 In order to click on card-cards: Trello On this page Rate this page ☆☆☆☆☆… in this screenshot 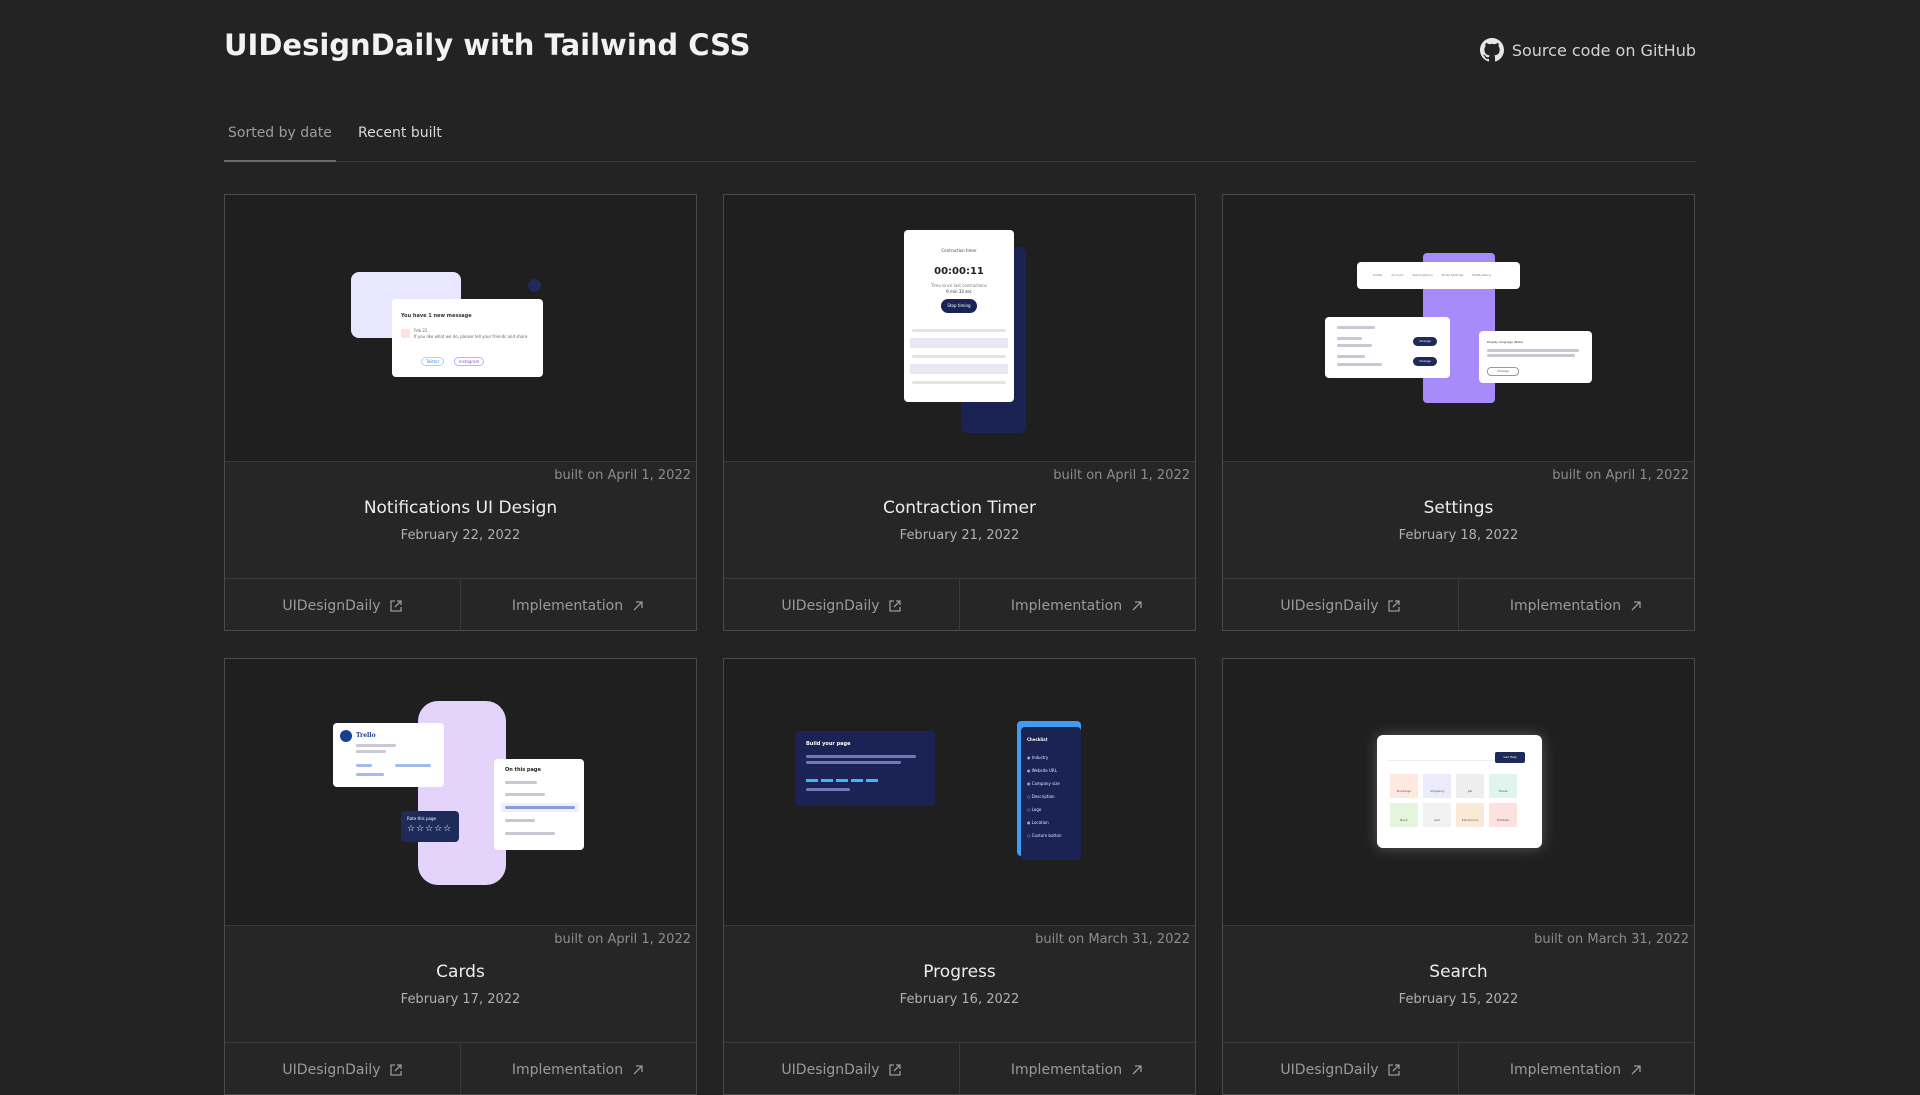, I will do `click(460, 876)`.